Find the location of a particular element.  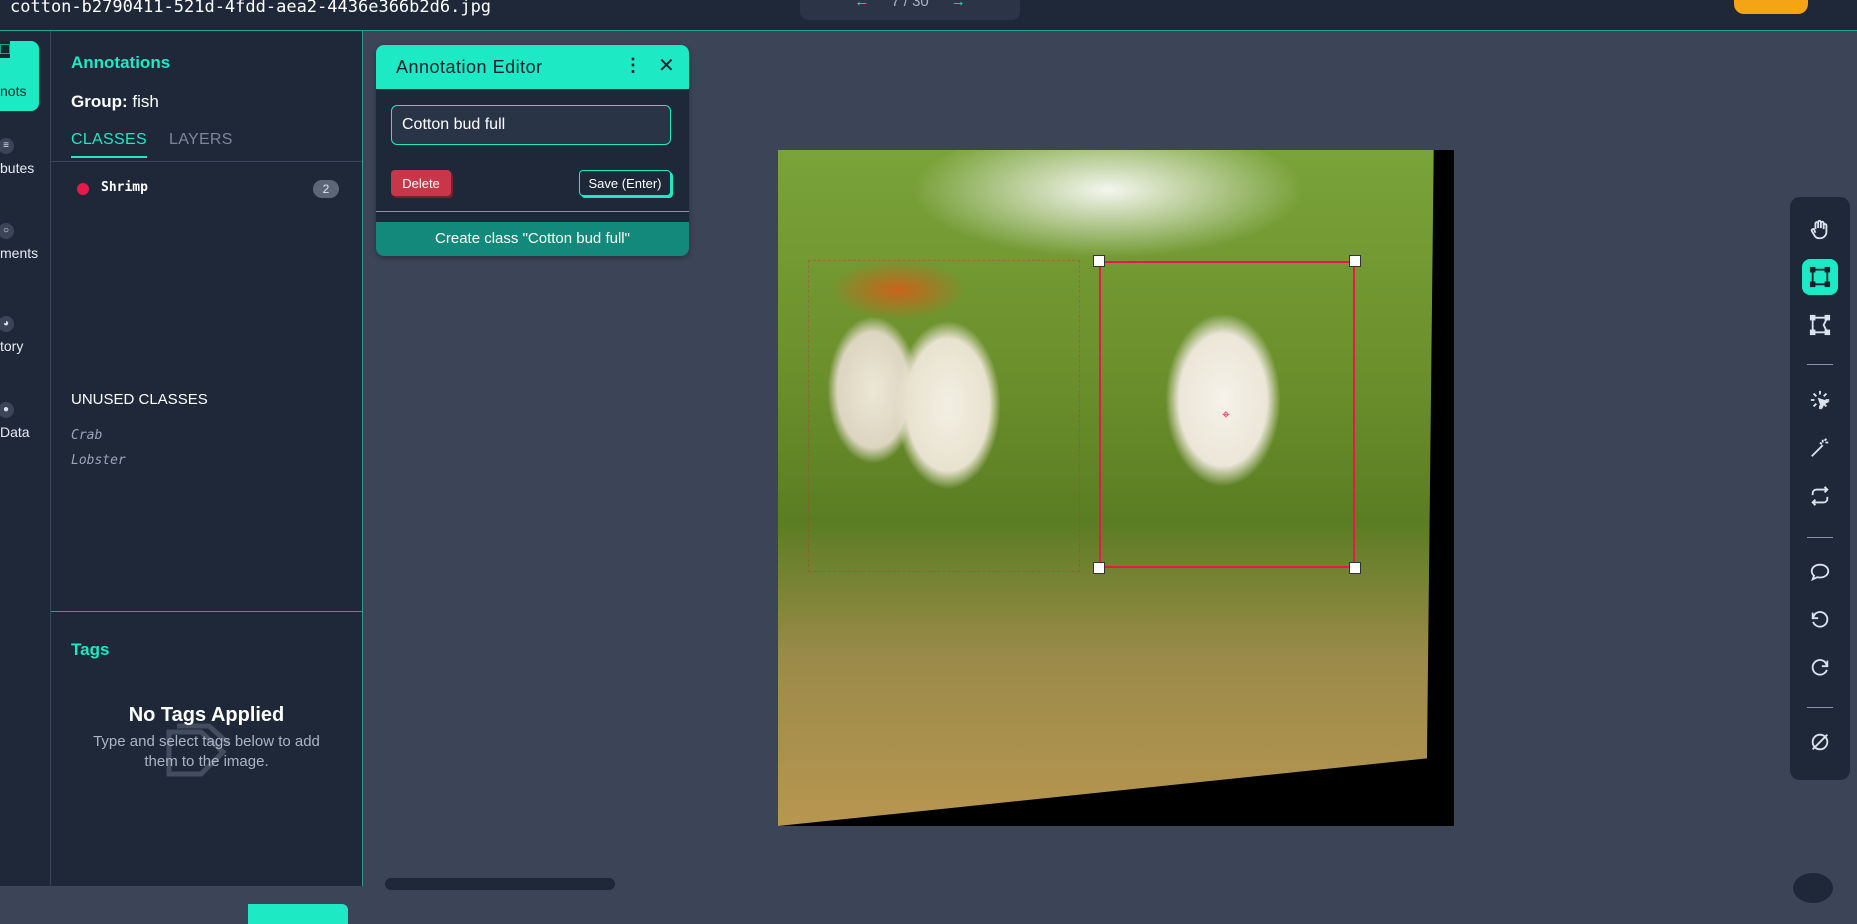

image-pager: ← 7 / 30 → is located at coordinates (910, 10).